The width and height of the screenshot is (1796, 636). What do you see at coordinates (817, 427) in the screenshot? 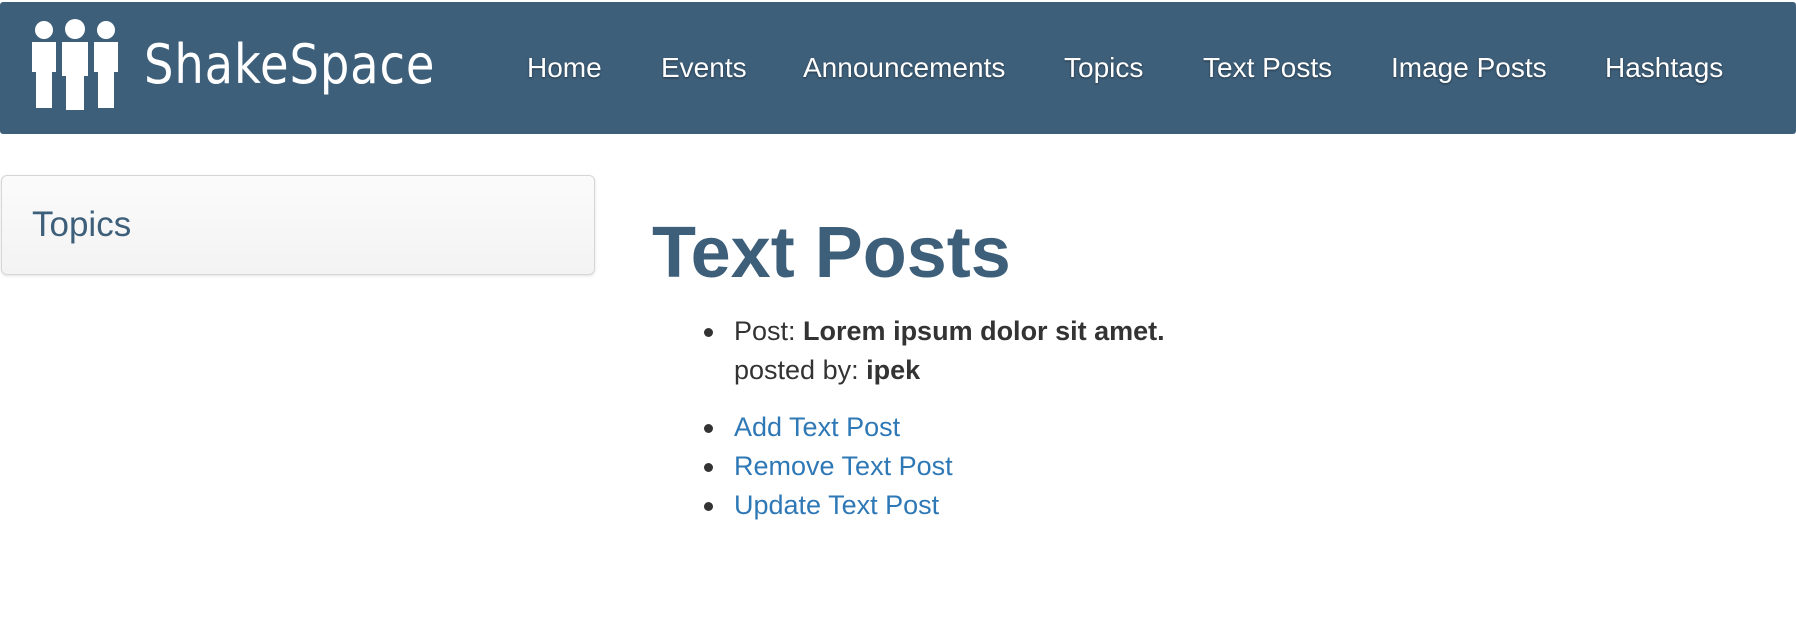
I see `add-text-post-link: Add Text Post` at bounding box center [817, 427].